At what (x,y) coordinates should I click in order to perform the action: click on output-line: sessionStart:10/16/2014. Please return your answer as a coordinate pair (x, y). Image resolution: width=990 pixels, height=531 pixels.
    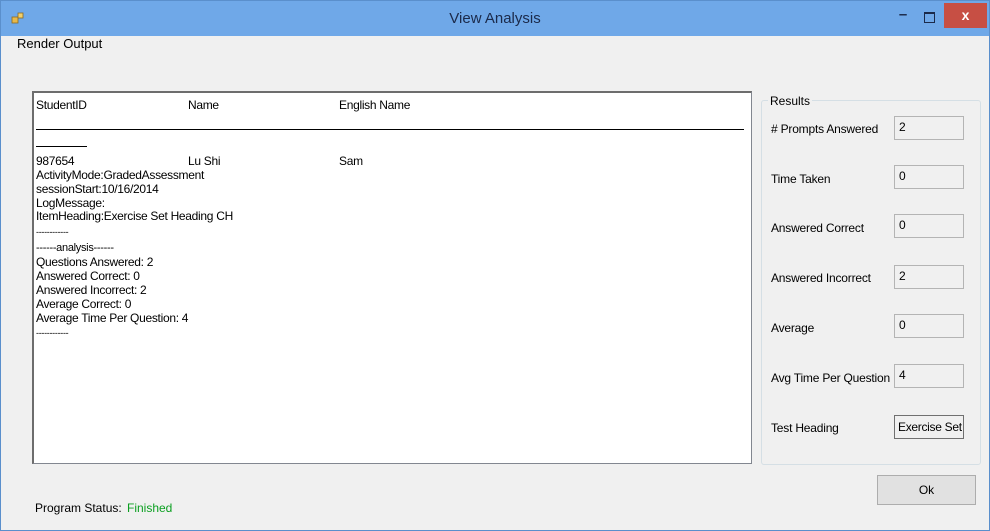
    Looking at the image, I should click on (97, 189).